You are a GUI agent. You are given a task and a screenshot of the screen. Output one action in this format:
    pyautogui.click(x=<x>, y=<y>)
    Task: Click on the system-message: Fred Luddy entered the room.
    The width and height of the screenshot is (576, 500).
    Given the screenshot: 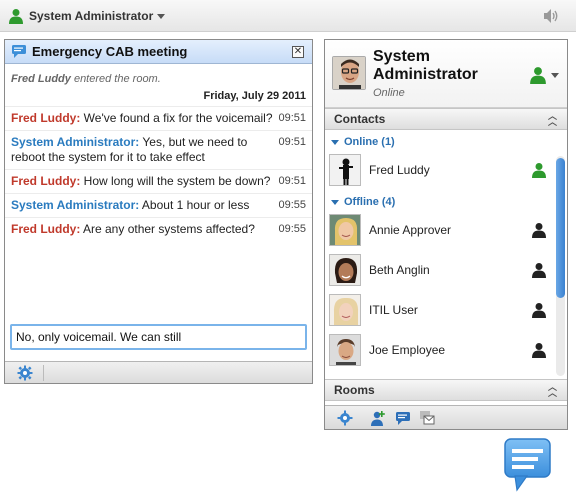 What is the action you would take?
    pyautogui.click(x=158, y=74)
    